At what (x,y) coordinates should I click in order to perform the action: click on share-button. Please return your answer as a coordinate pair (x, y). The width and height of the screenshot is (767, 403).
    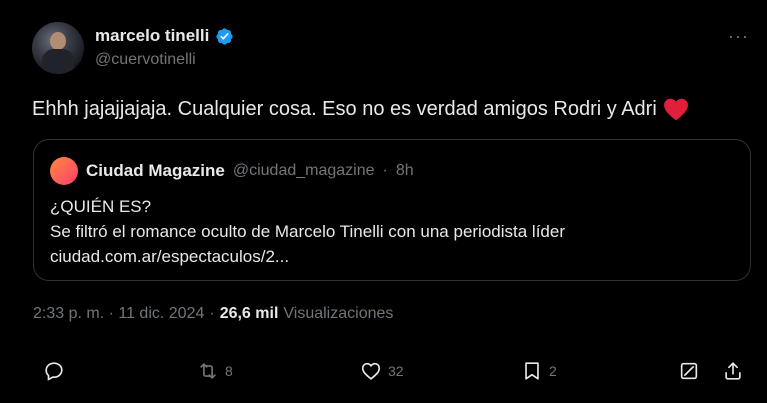
    Looking at the image, I should click on (733, 371).